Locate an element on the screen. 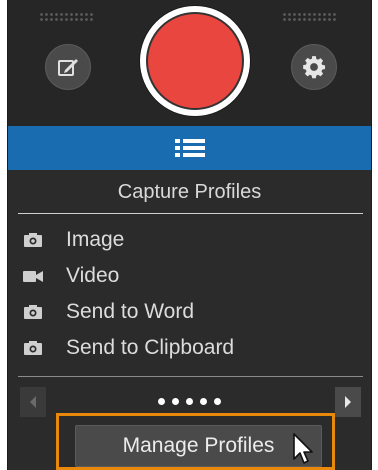 The image size is (378, 470). record-icon is located at coordinates (195, 61).